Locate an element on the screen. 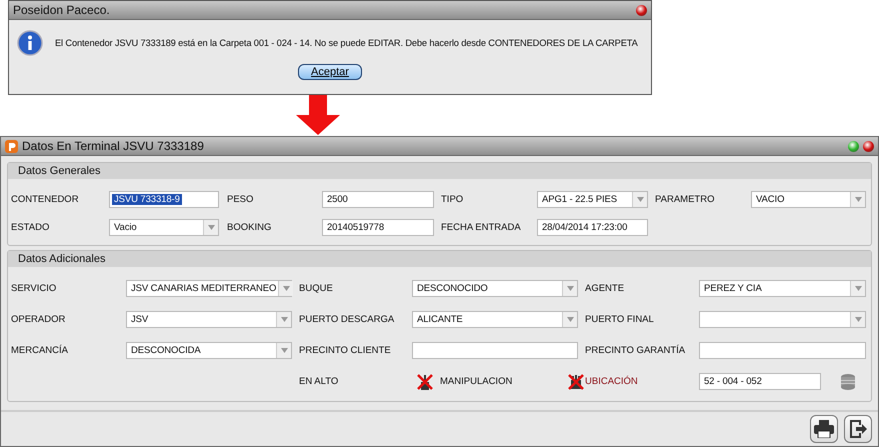 This screenshot has width=879, height=447. dialog-message: El Contenedor JSVU 7333189 está en la Carpeta 001 - 024 - 14. No se puede EDITAR. Debe hacerlo desde CONTENEDORES DE LA CARPETA is located at coordinates (346, 43).